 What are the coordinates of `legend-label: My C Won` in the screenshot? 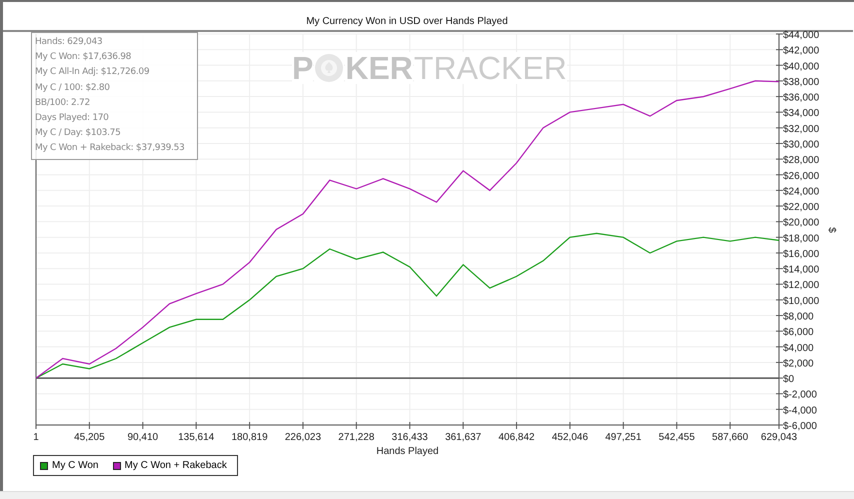 It's located at (75, 465).